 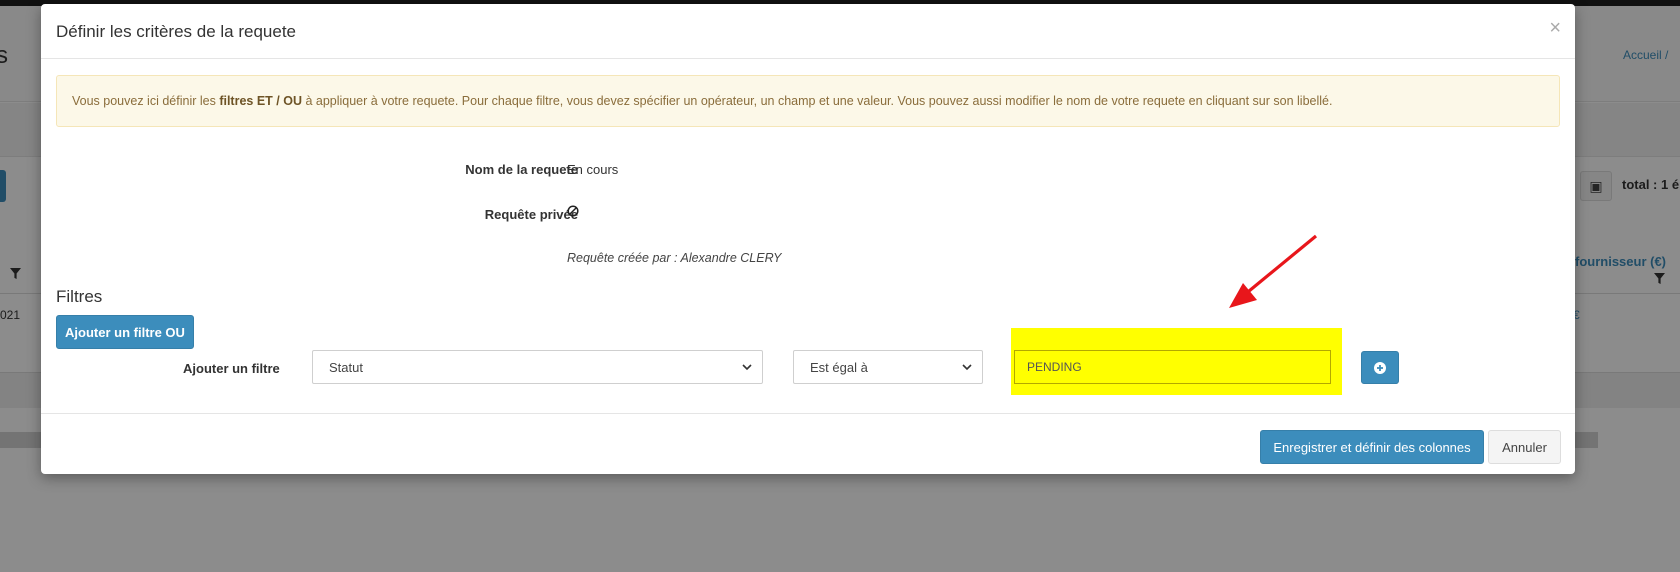 What do you see at coordinates (1555, 28) in the screenshot?
I see `close-icon: ×` at bounding box center [1555, 28].